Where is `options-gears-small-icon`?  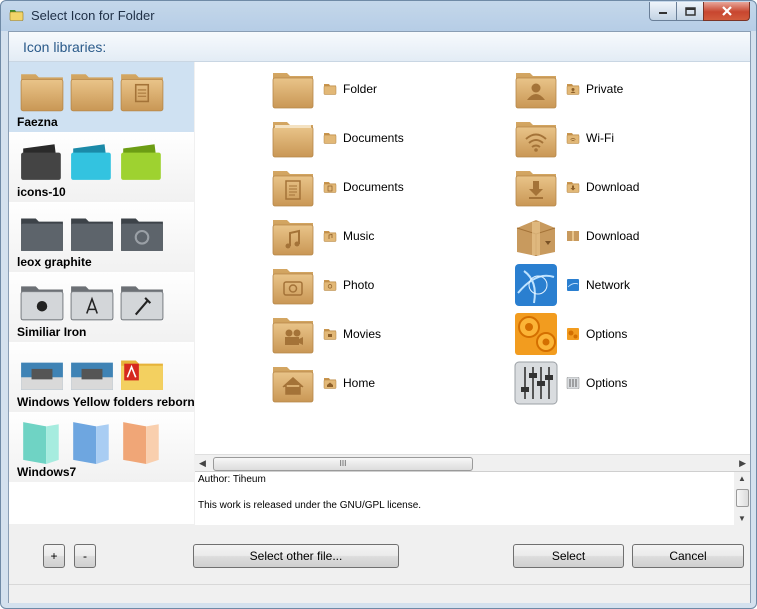 options-gears-small-icon is located at coordinates (573, 334).